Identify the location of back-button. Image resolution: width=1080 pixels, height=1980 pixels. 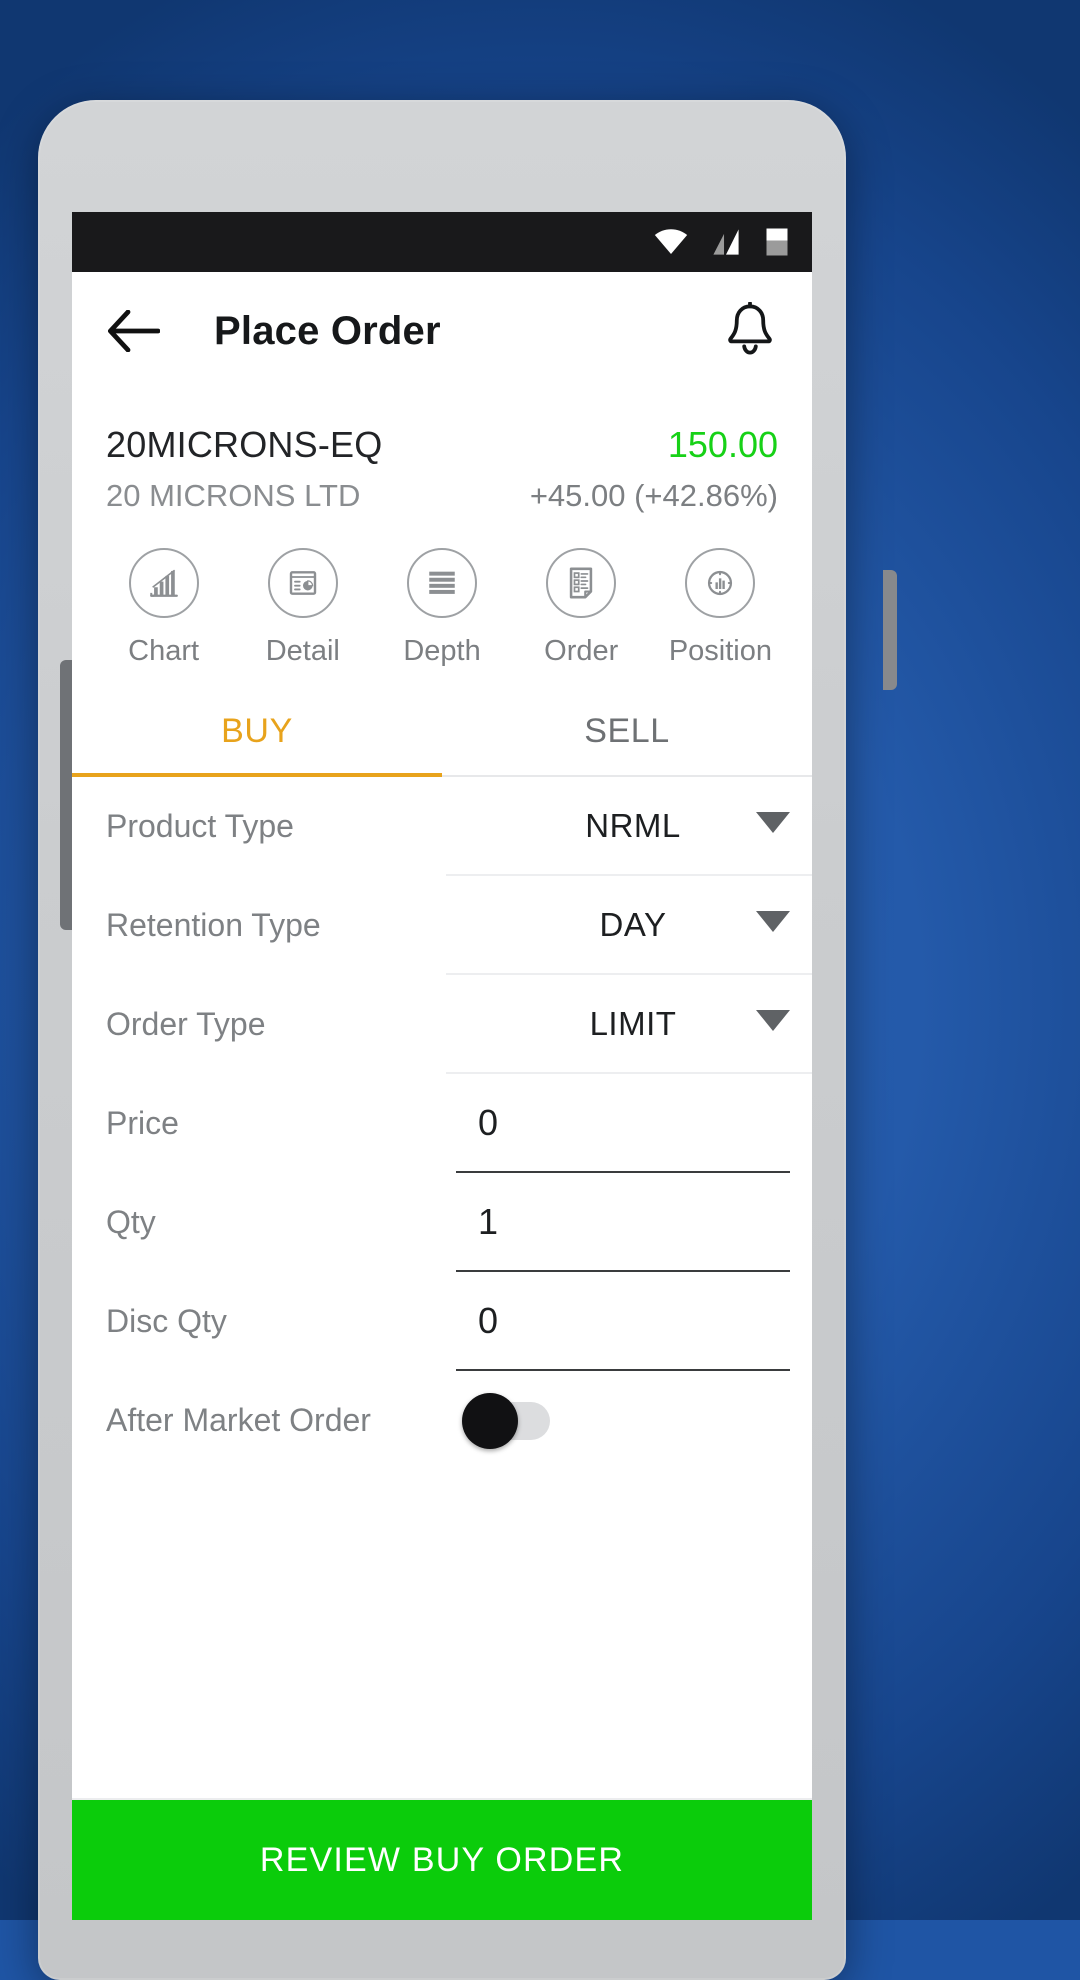
(134, 331).